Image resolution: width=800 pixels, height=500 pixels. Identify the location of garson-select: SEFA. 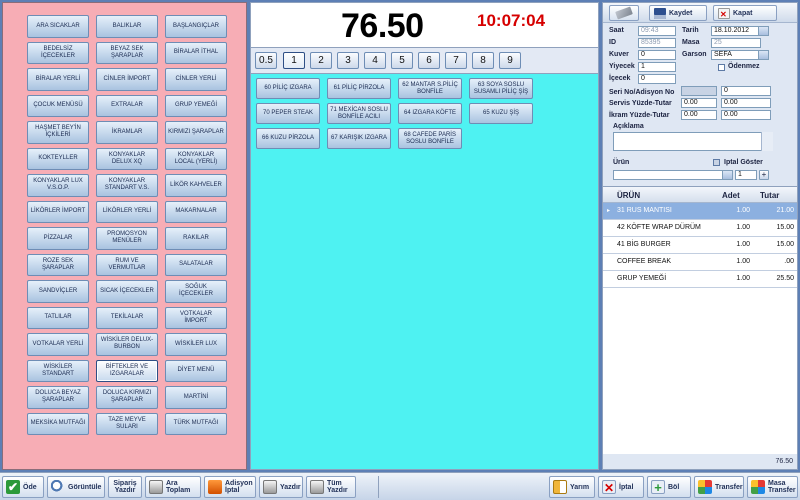
(740, 55).